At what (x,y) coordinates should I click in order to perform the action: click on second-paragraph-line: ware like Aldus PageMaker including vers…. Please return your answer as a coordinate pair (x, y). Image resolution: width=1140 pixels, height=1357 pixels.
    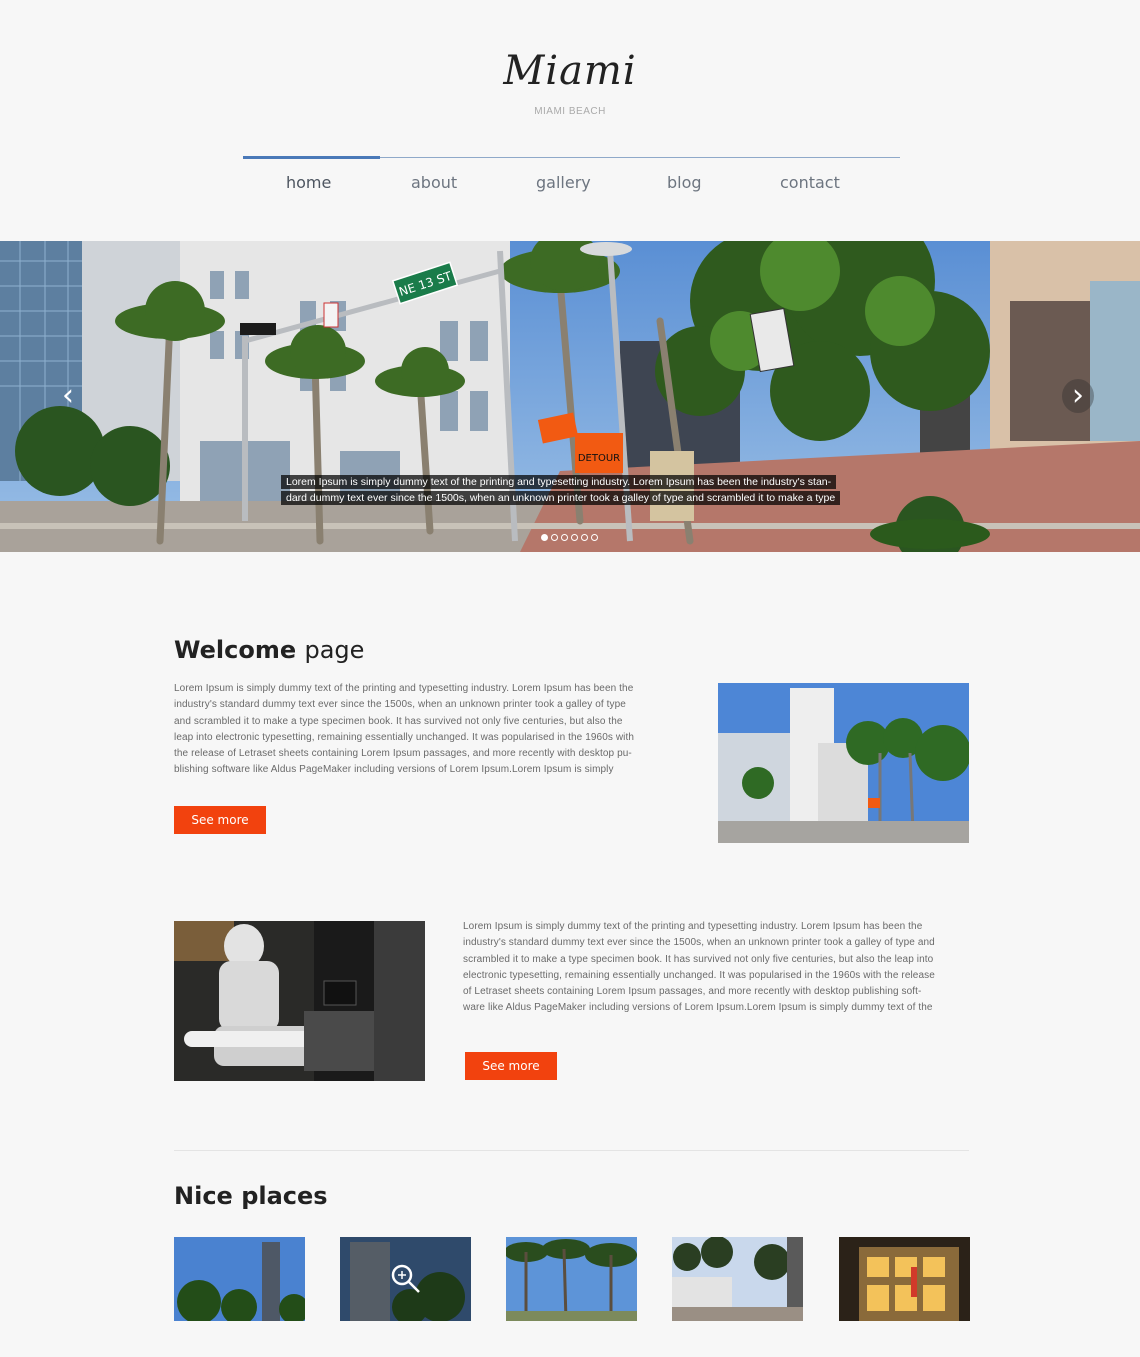
    Looking at the image, I should click on (698, 1008).